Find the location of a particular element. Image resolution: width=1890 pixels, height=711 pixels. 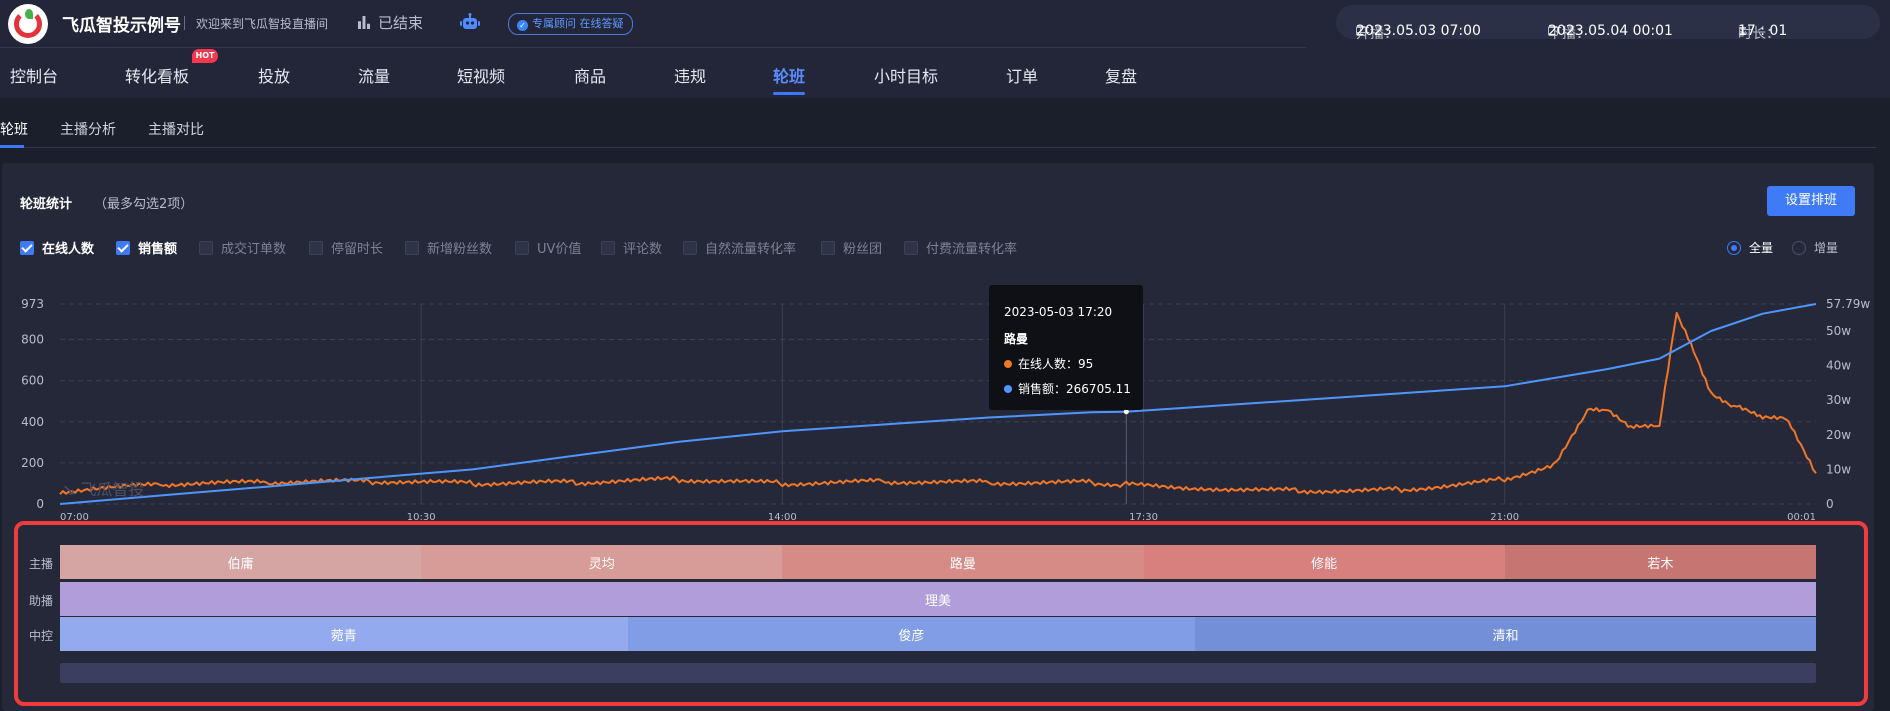

y-right-tick: 57.79w is located at coordinates (1848, 304).